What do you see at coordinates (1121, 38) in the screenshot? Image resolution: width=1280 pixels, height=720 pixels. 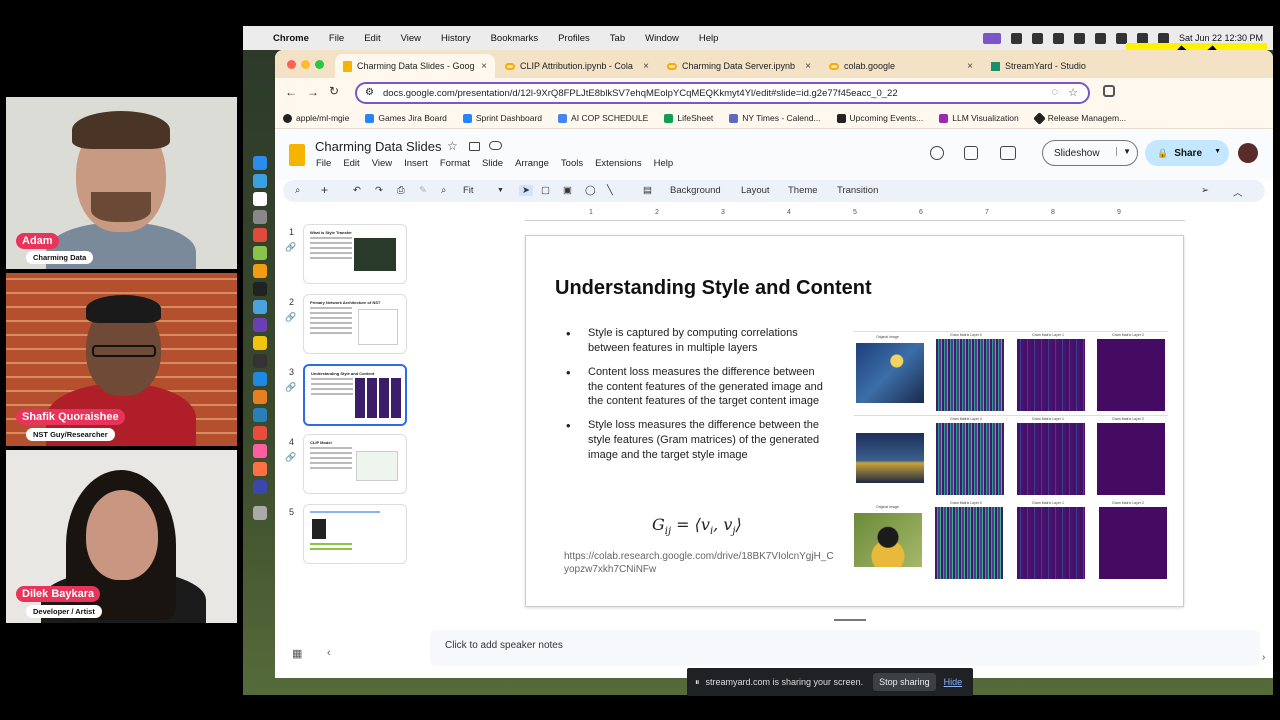 I see `wifi-icon` at bounding box center [1121, 38].